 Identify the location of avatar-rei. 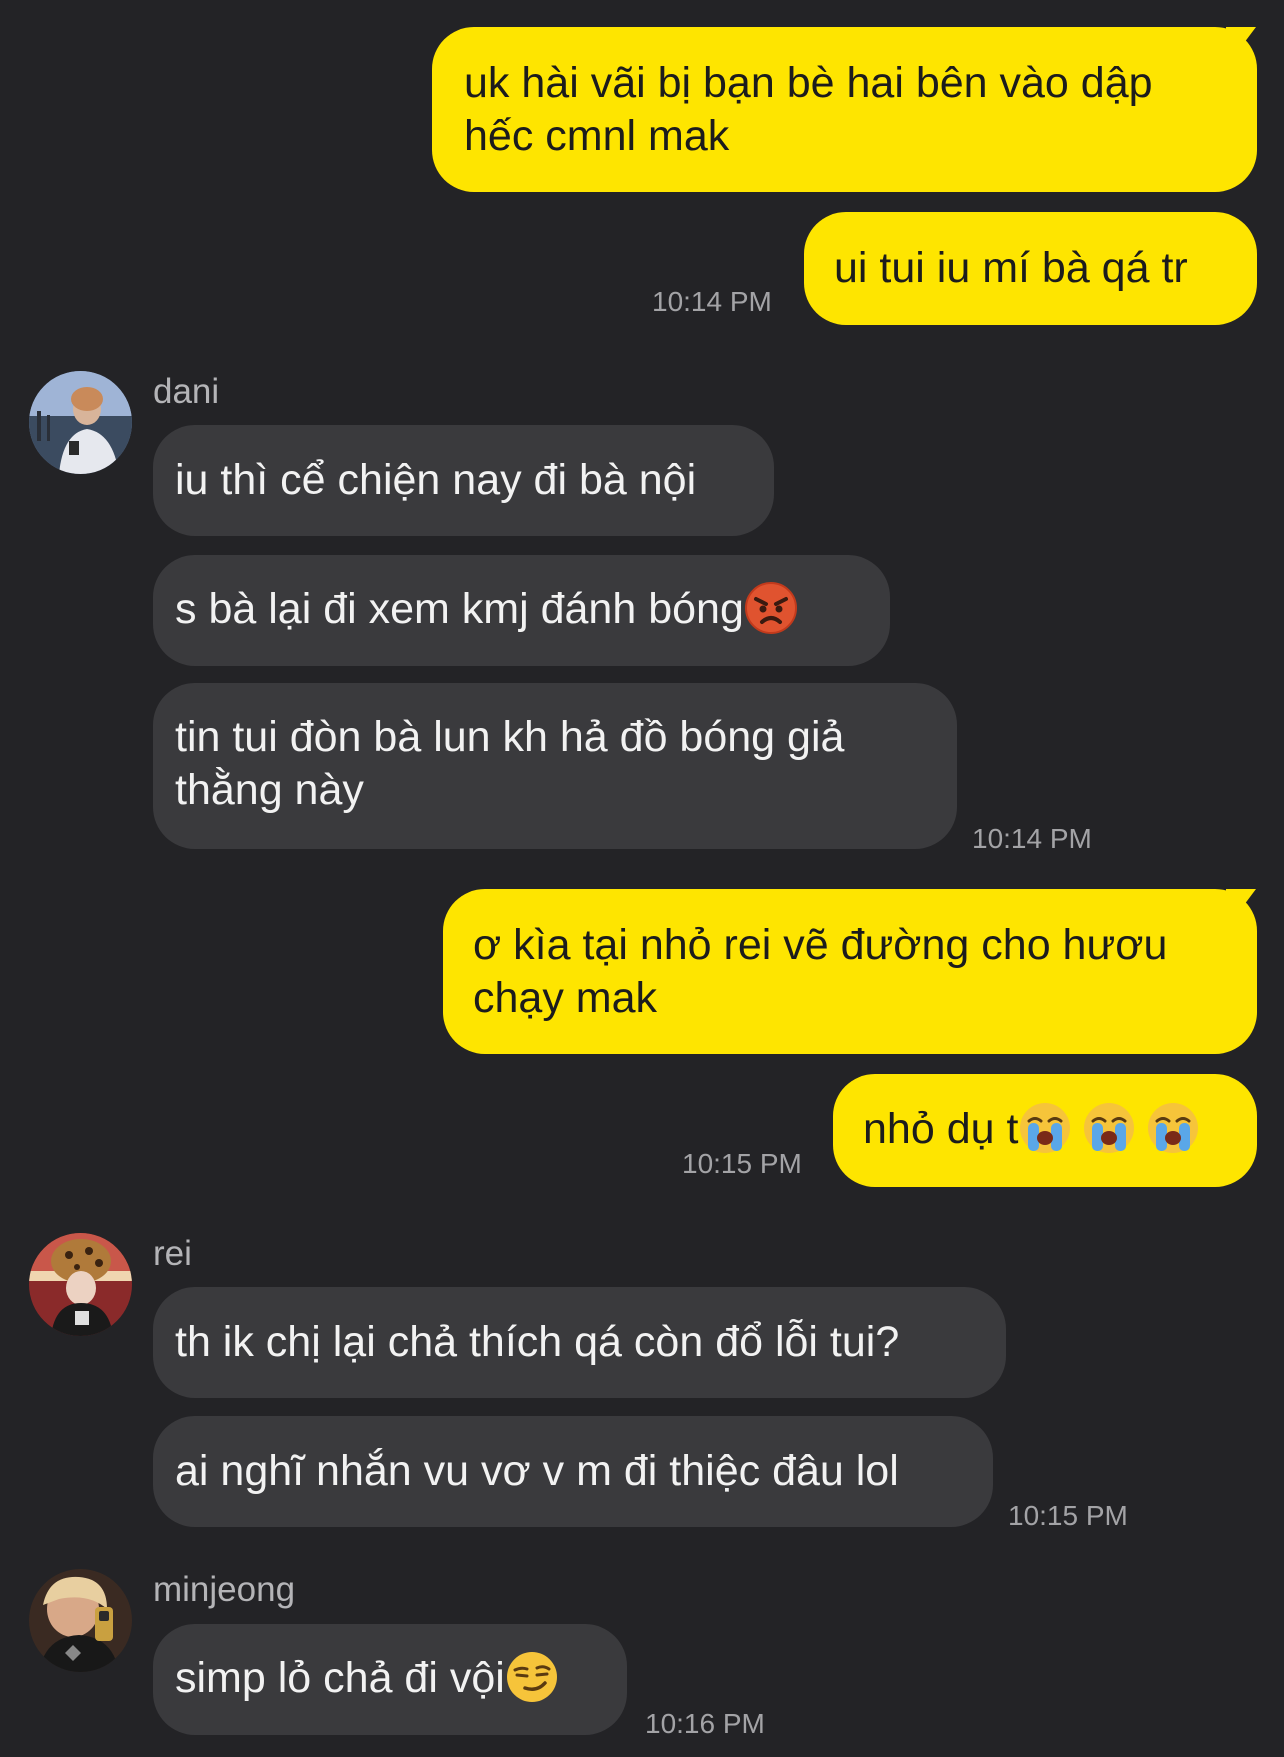
(80, 1284).